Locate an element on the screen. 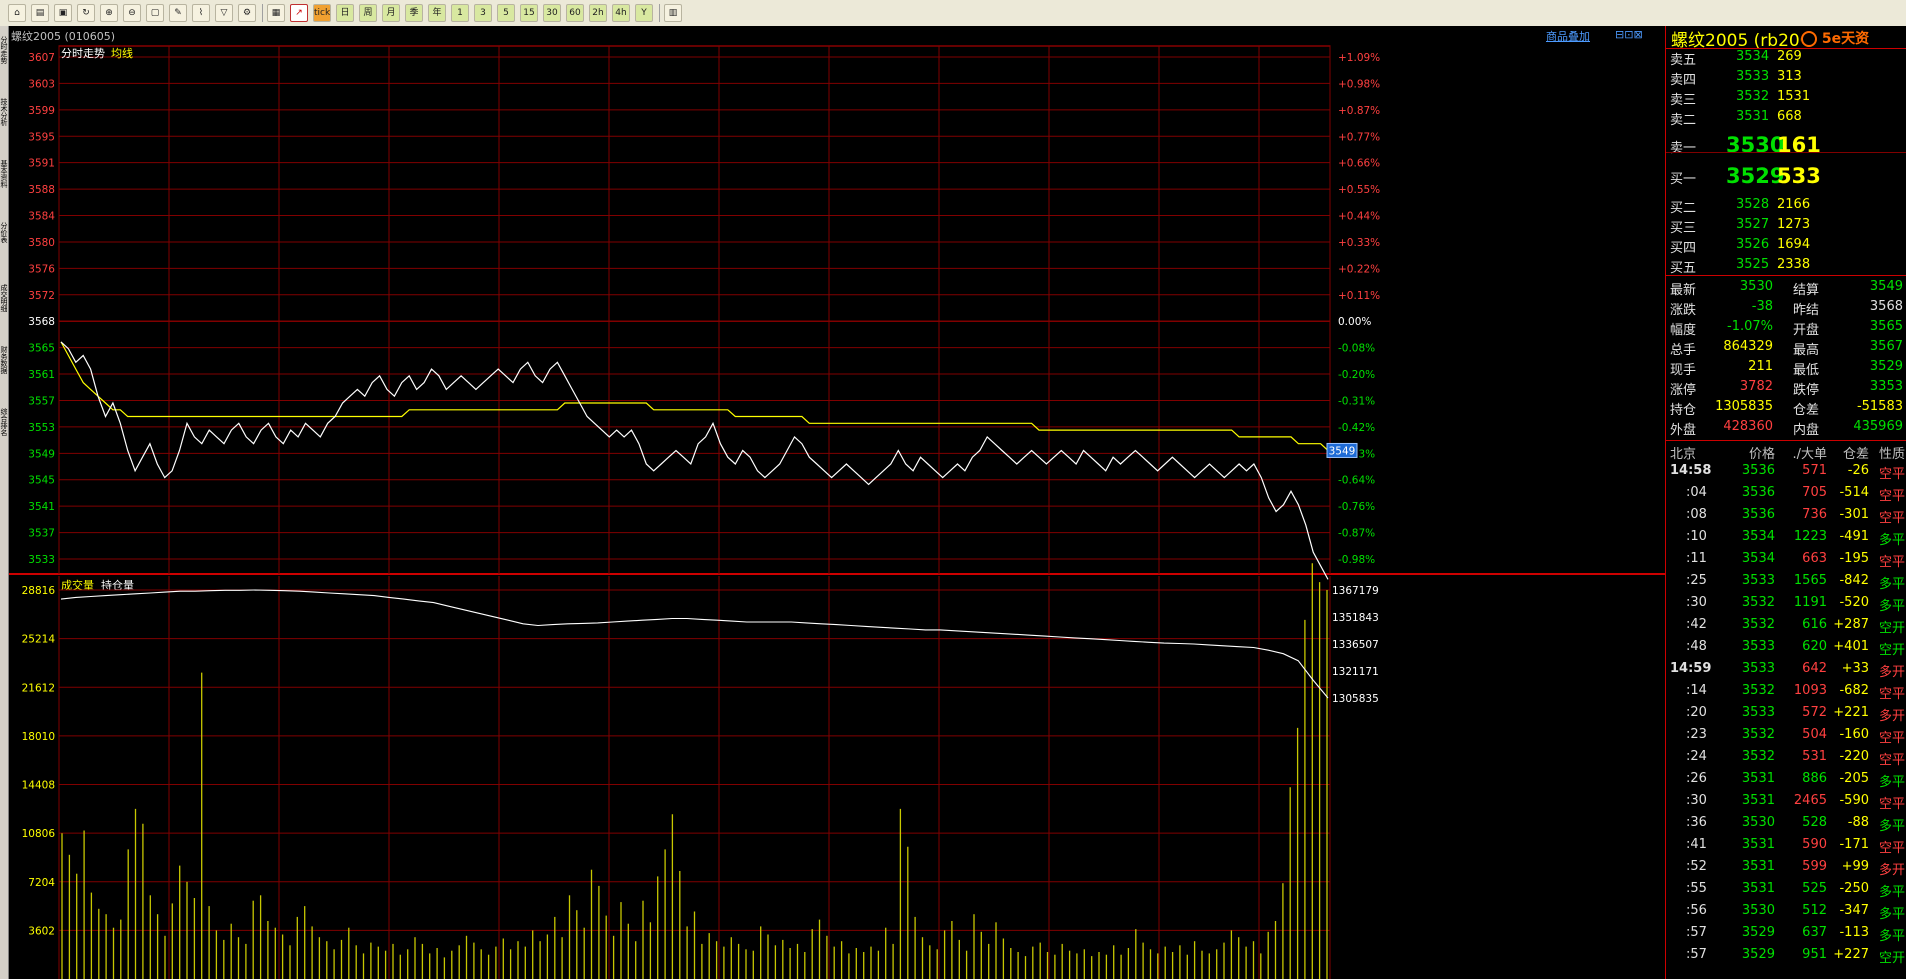 The image size is (1906, 979). left-tab-0: 分时走势 is located at coordinates (4, 71).